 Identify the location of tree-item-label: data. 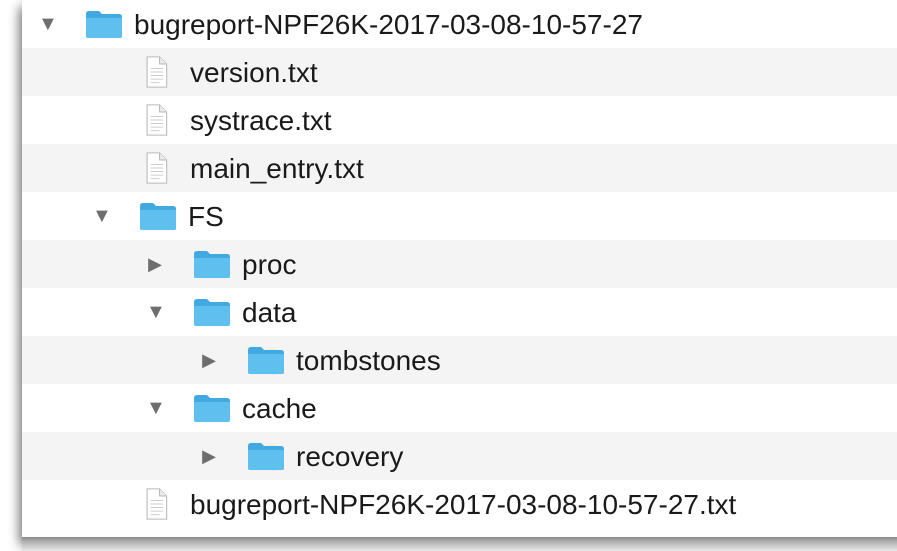
(269, 312).